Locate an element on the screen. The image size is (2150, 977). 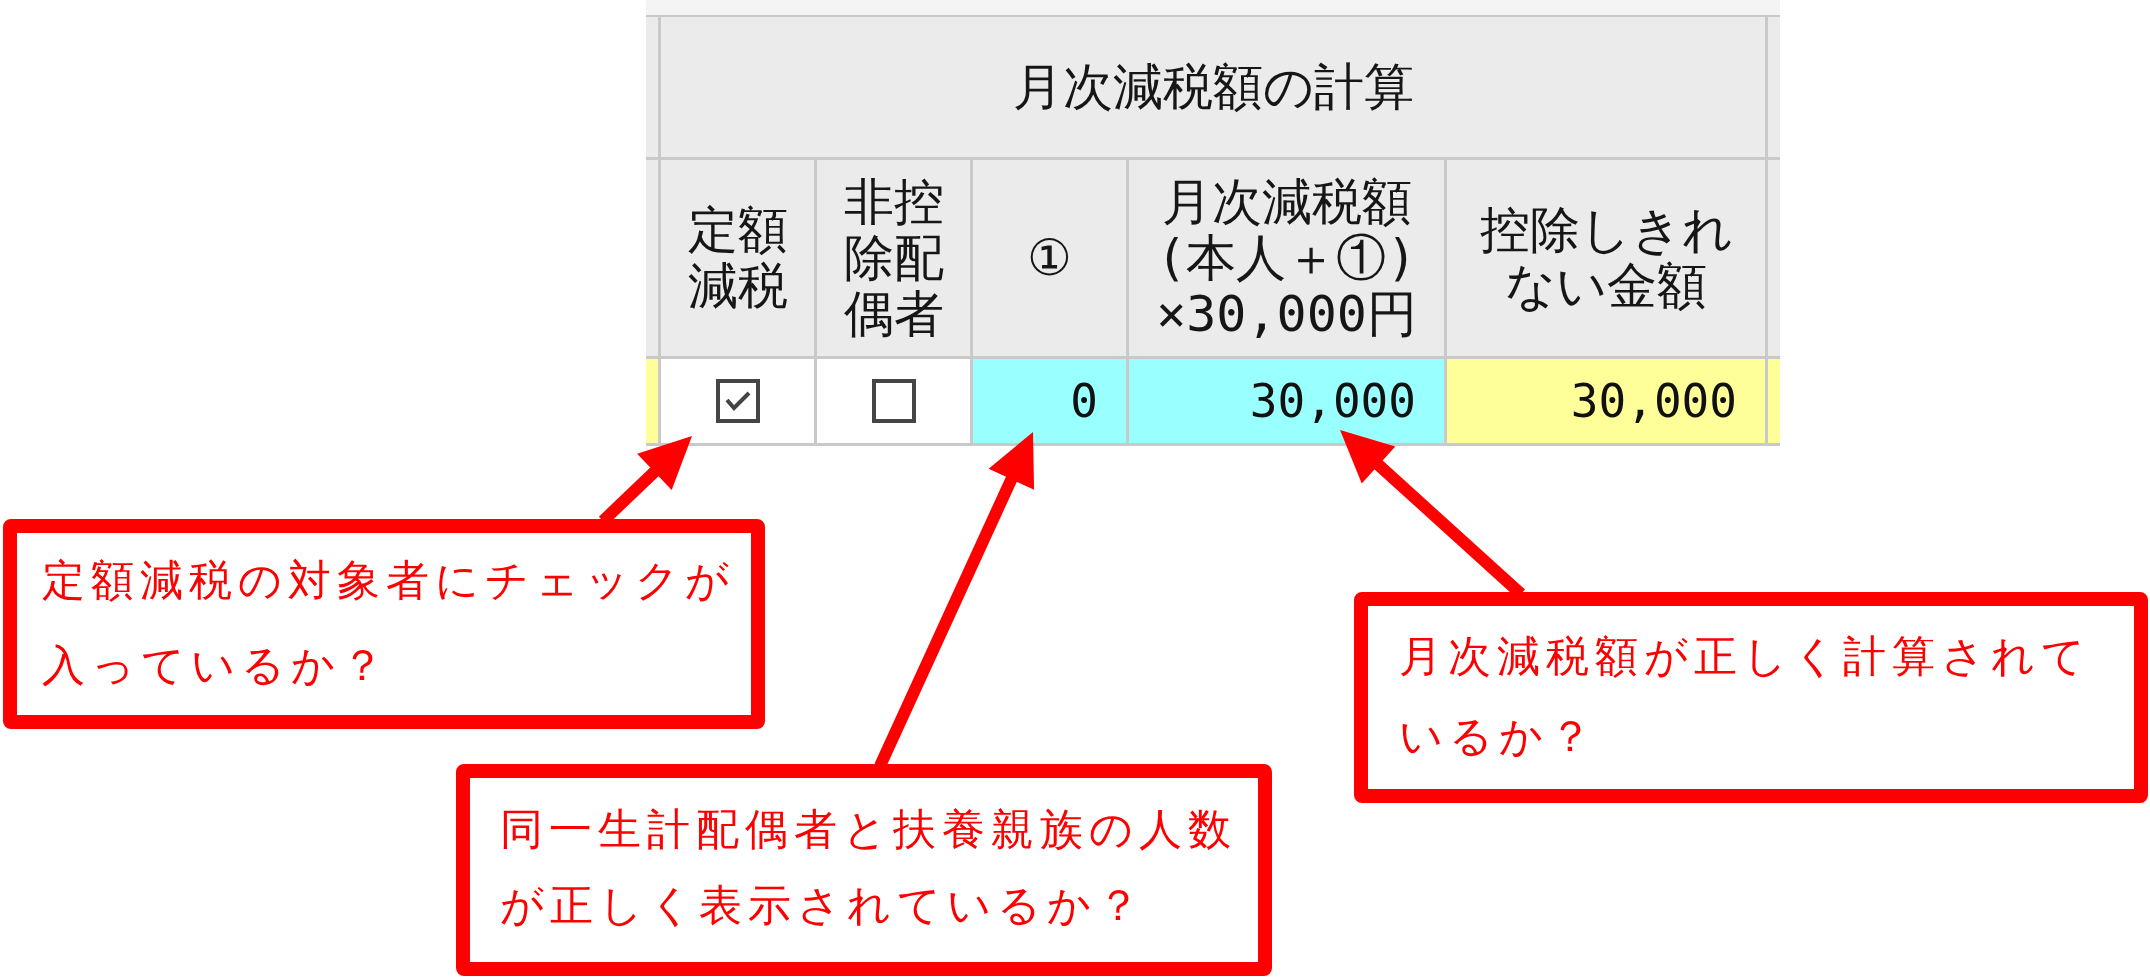
column-header: 定額減税 is located at coordinates (737, 258).